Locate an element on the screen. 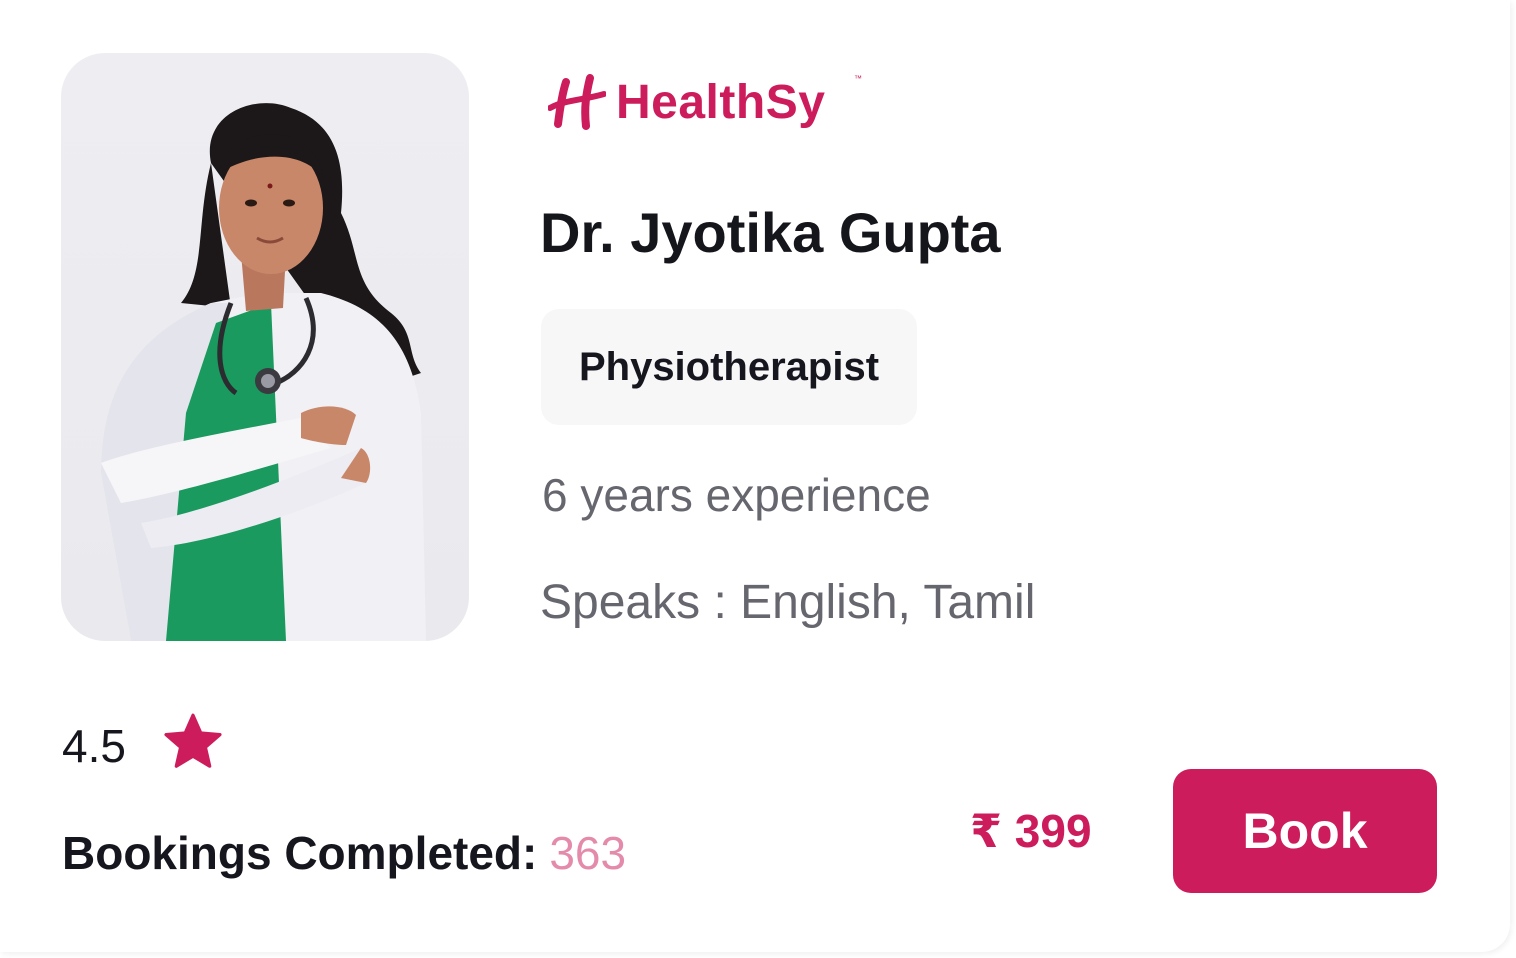  bookings-completed: Bookings Completed: 363 is located at coordinates (344, 853).